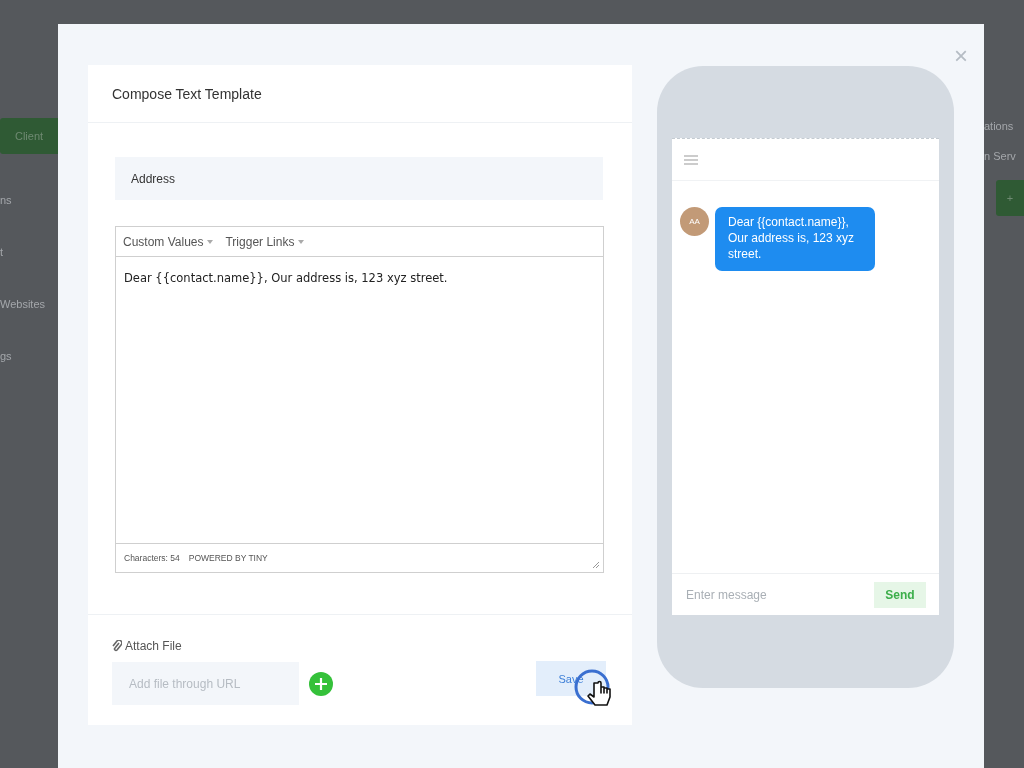  Describe the element at coordinates (694, 221) in the screenshot. I see `avatar: AA` at that location.